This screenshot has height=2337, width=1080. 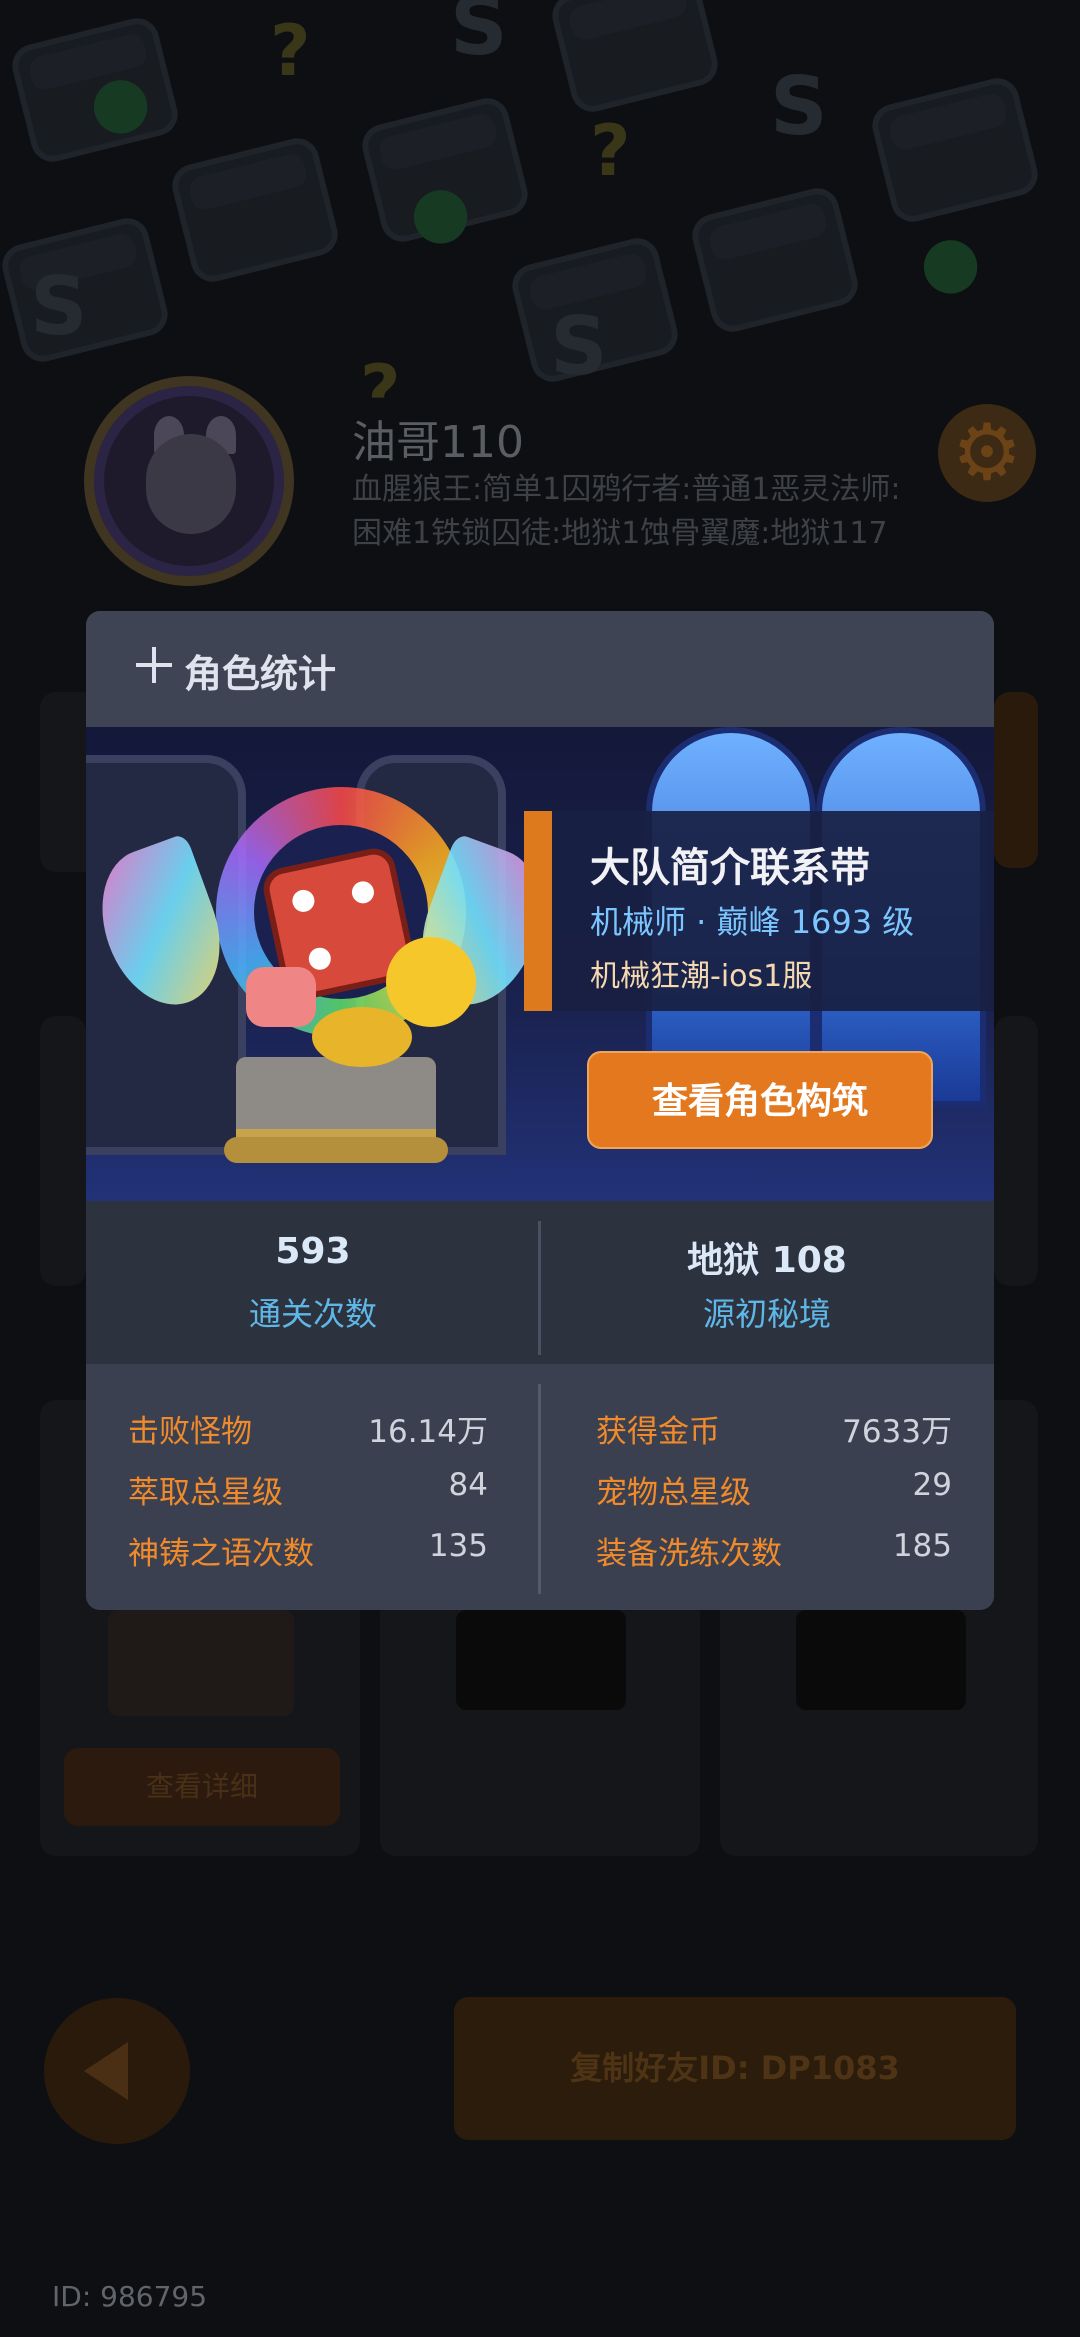 What do you see at coordinates (202, 1787) in the screenshot?
I see `view-detail-button: 查看详细` at bounding box center [202, 1787].